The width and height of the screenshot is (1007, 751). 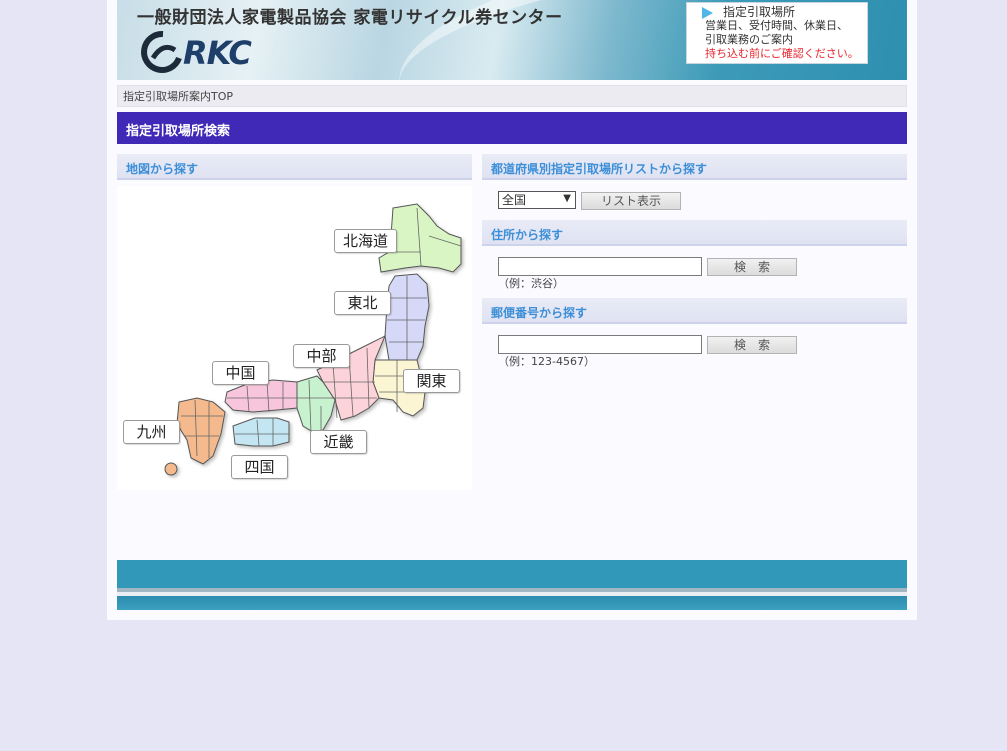 What do you see at coordinates (259, 467) in the screenshot?
I see `region-shikoku-button: 四国` at bounding box center [259, 467].